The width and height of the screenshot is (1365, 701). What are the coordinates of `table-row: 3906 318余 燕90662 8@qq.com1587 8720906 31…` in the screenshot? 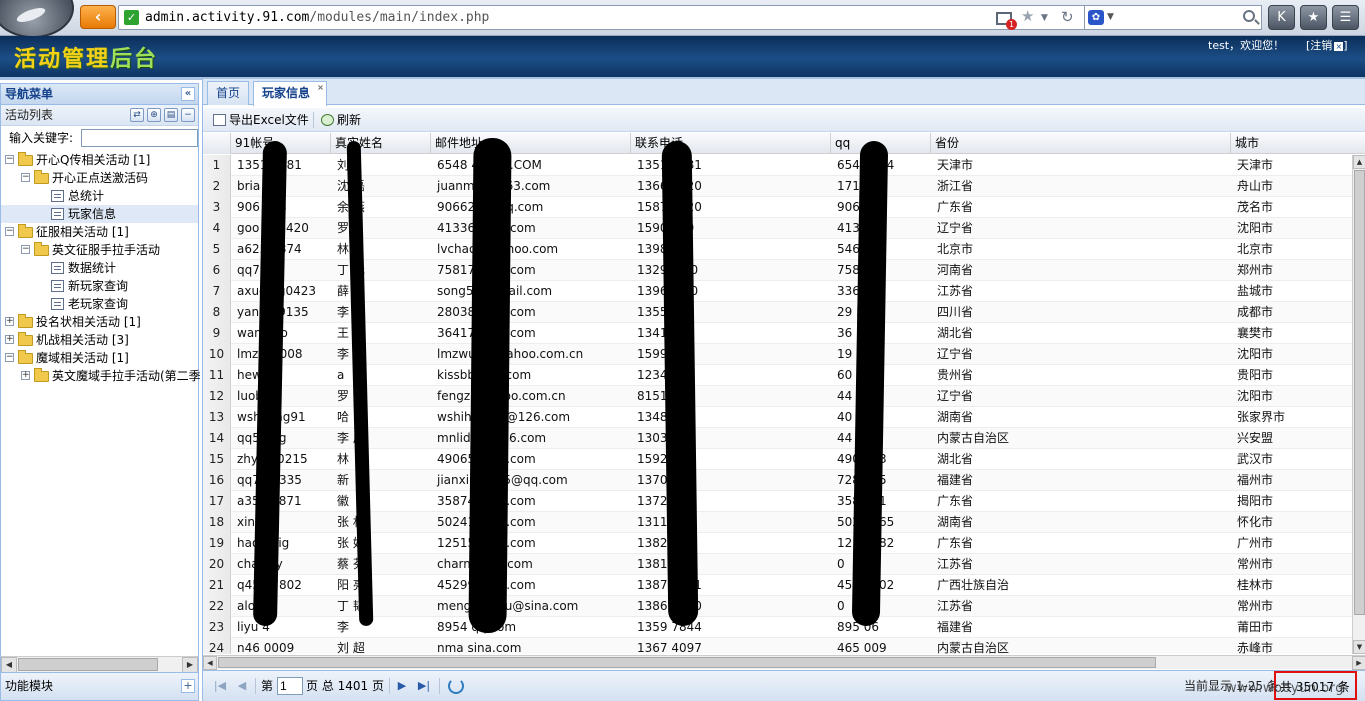 It's located at (778, 207).